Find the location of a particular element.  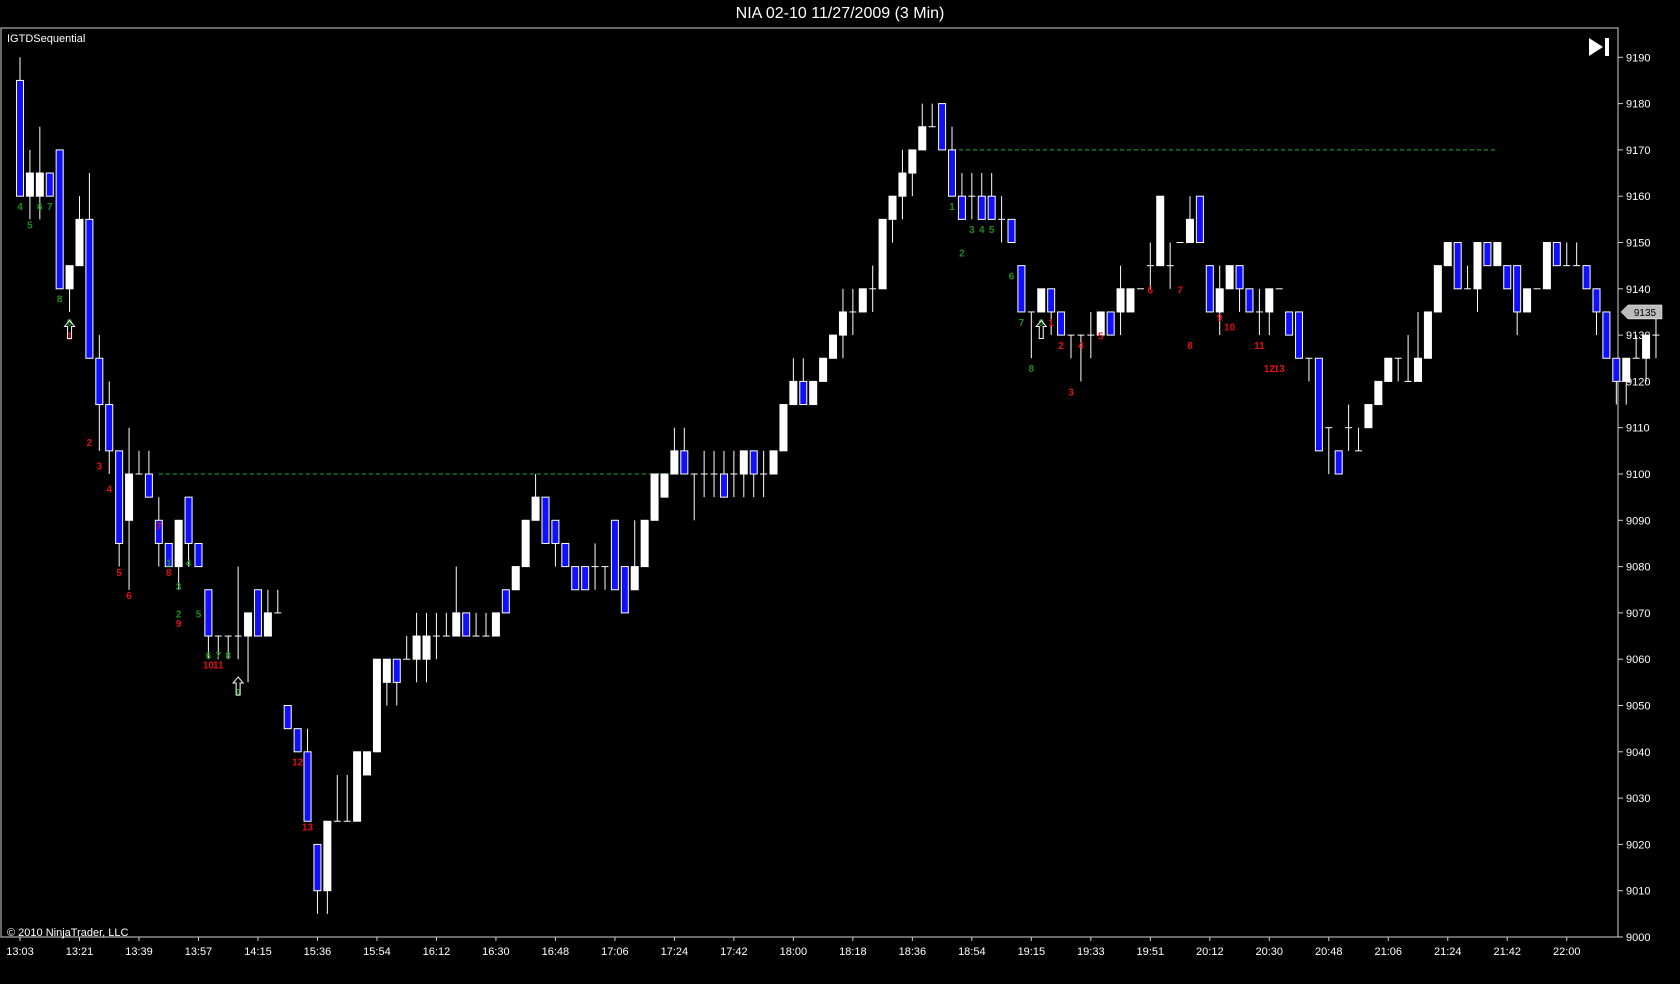

count-label: 8 is located at coordinates (1190, 346).